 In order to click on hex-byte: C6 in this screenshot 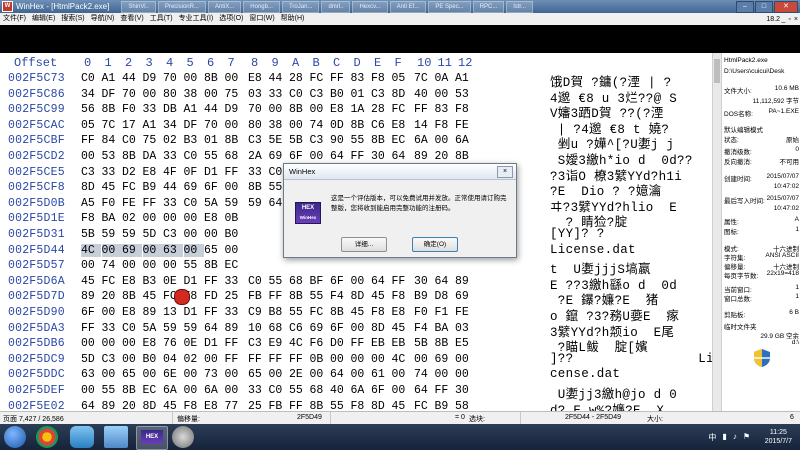, I will do `click(299, 328)`.